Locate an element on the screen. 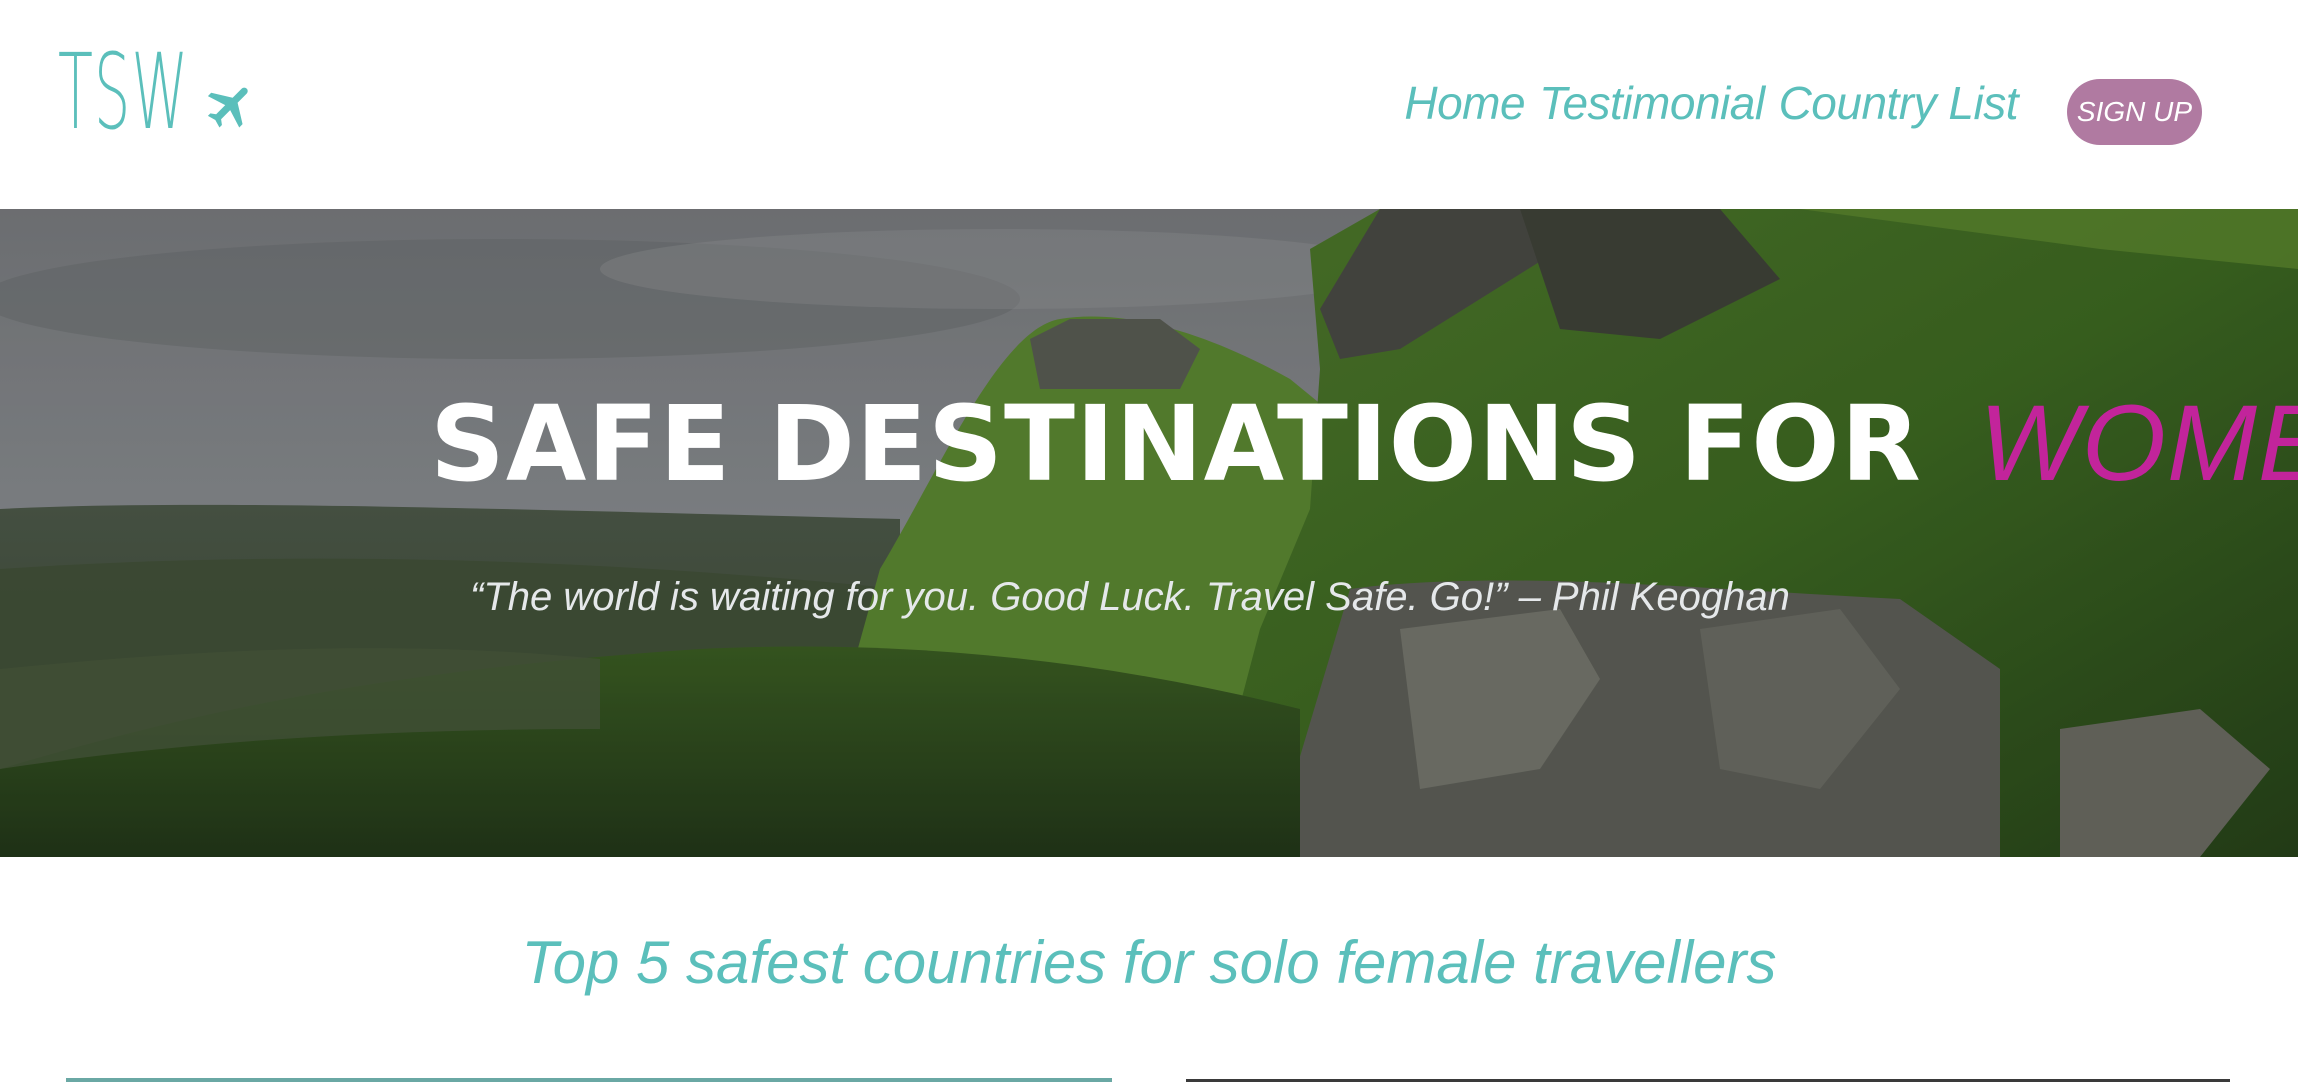 The image size is (2298, 1082). hero-title: SAFE DESTINATIONS FOR WOMEN is located at coordinates (1364, 443).